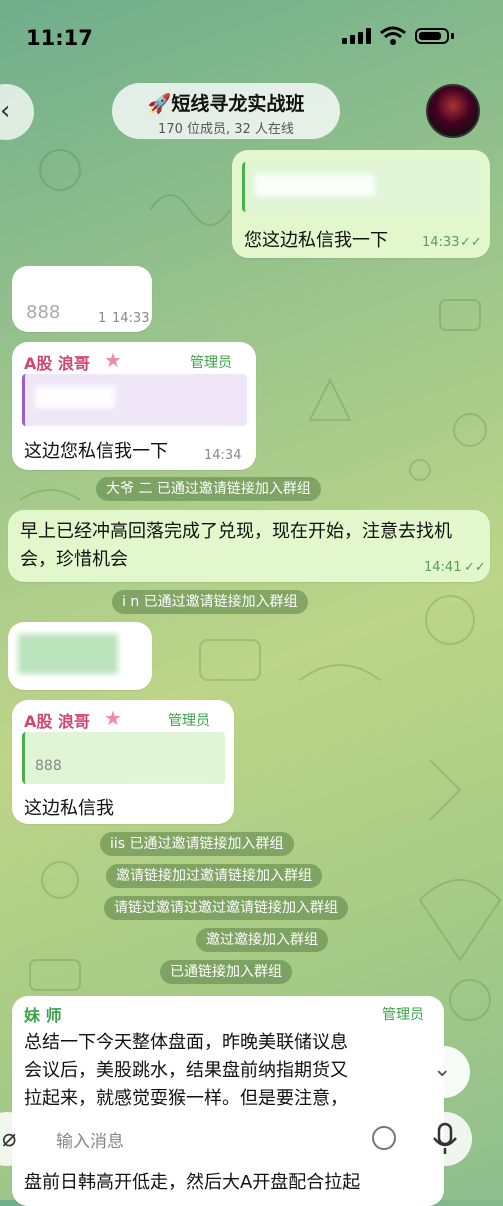 The image size is (503, 1206). What do you see at coordinates (262, 940) in the screenshot?
I see `system-notice: 邀过邀接加入群组` at bounding box center [262, 940].